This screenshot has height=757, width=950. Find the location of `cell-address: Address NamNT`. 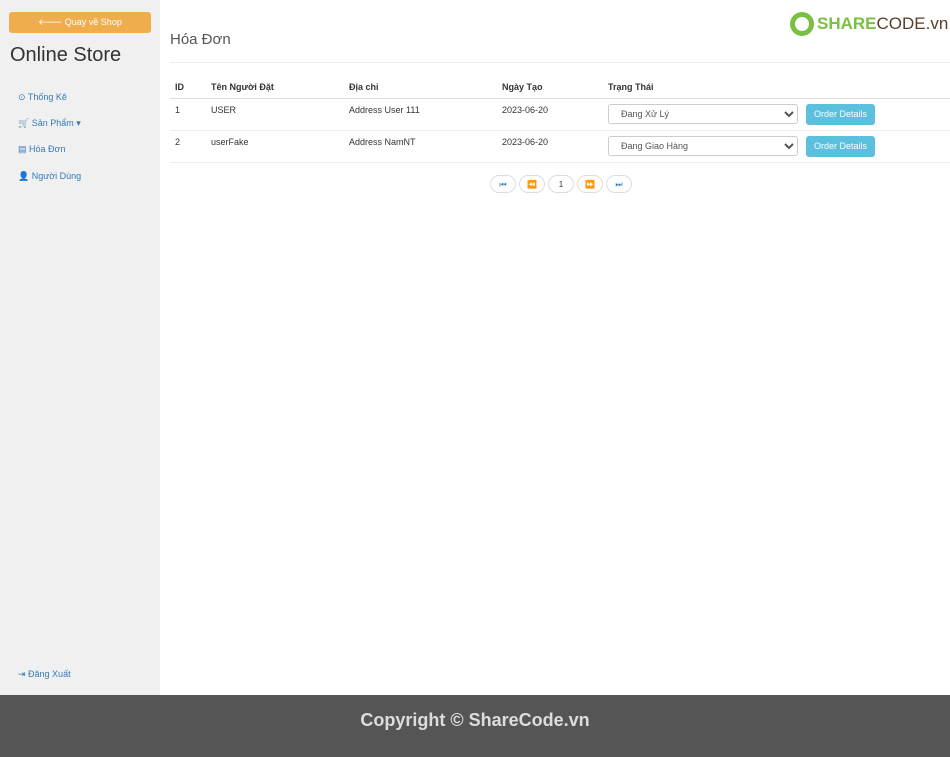

cell-address: Address NamNT is located at coordinates (420, 146).